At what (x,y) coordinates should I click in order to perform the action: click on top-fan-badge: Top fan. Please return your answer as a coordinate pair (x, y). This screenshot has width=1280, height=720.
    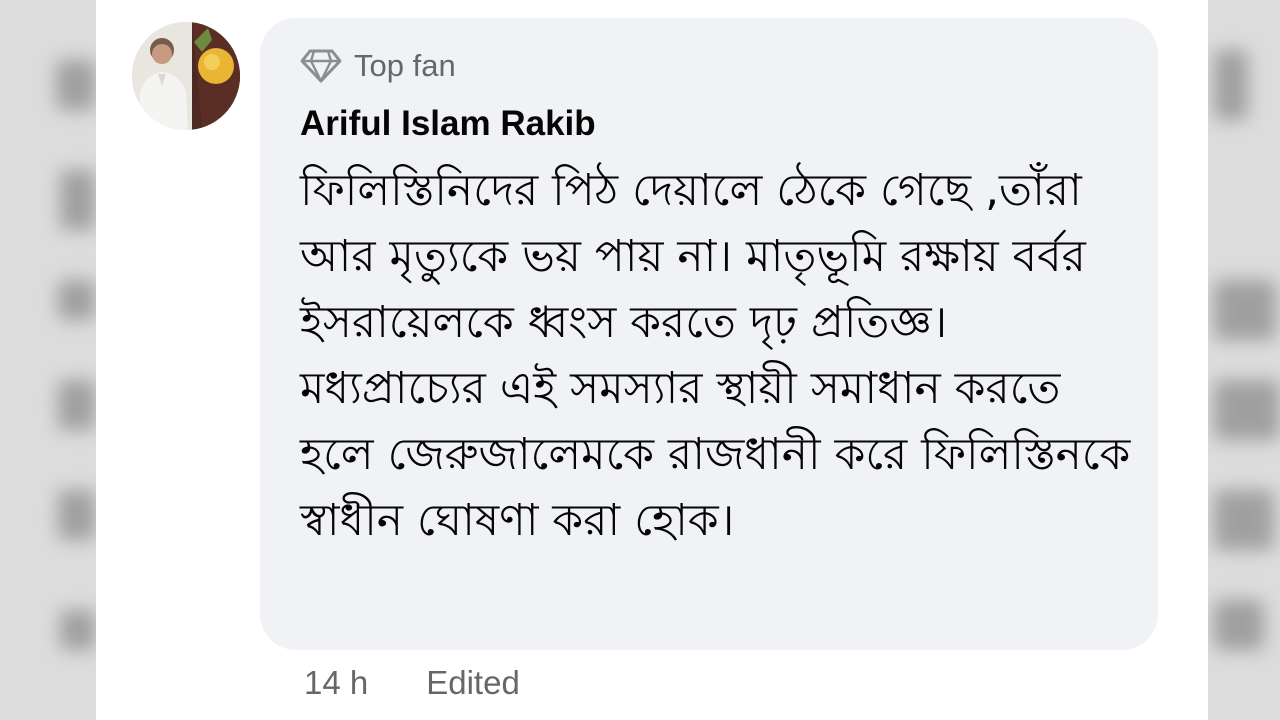
    Looking at the image, I should click on (378, 66).